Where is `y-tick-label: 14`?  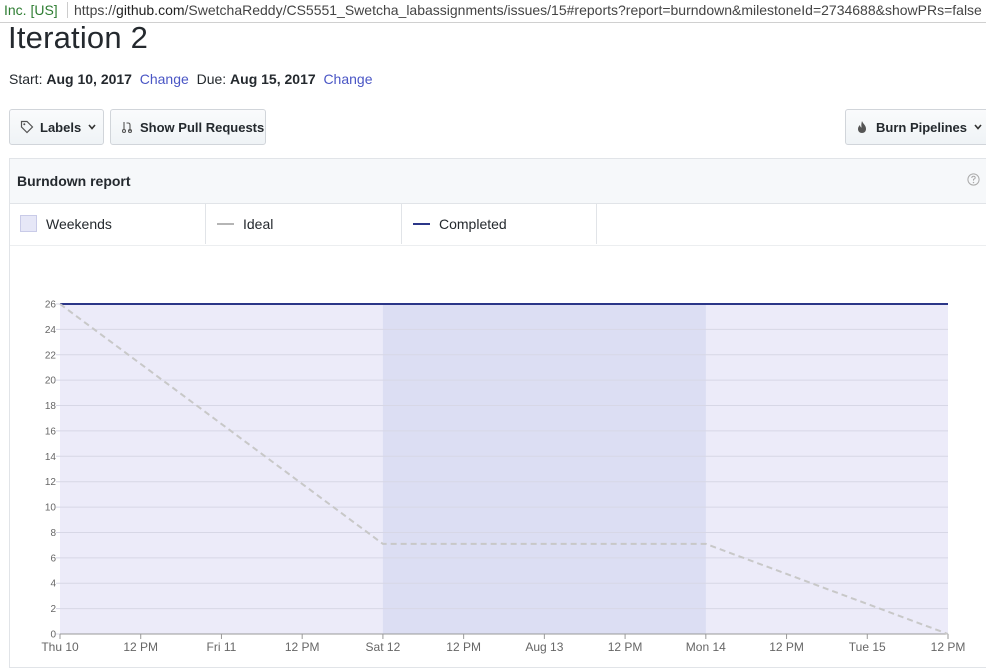
y-tick-label: 14 is located at coordinates (51, 457).